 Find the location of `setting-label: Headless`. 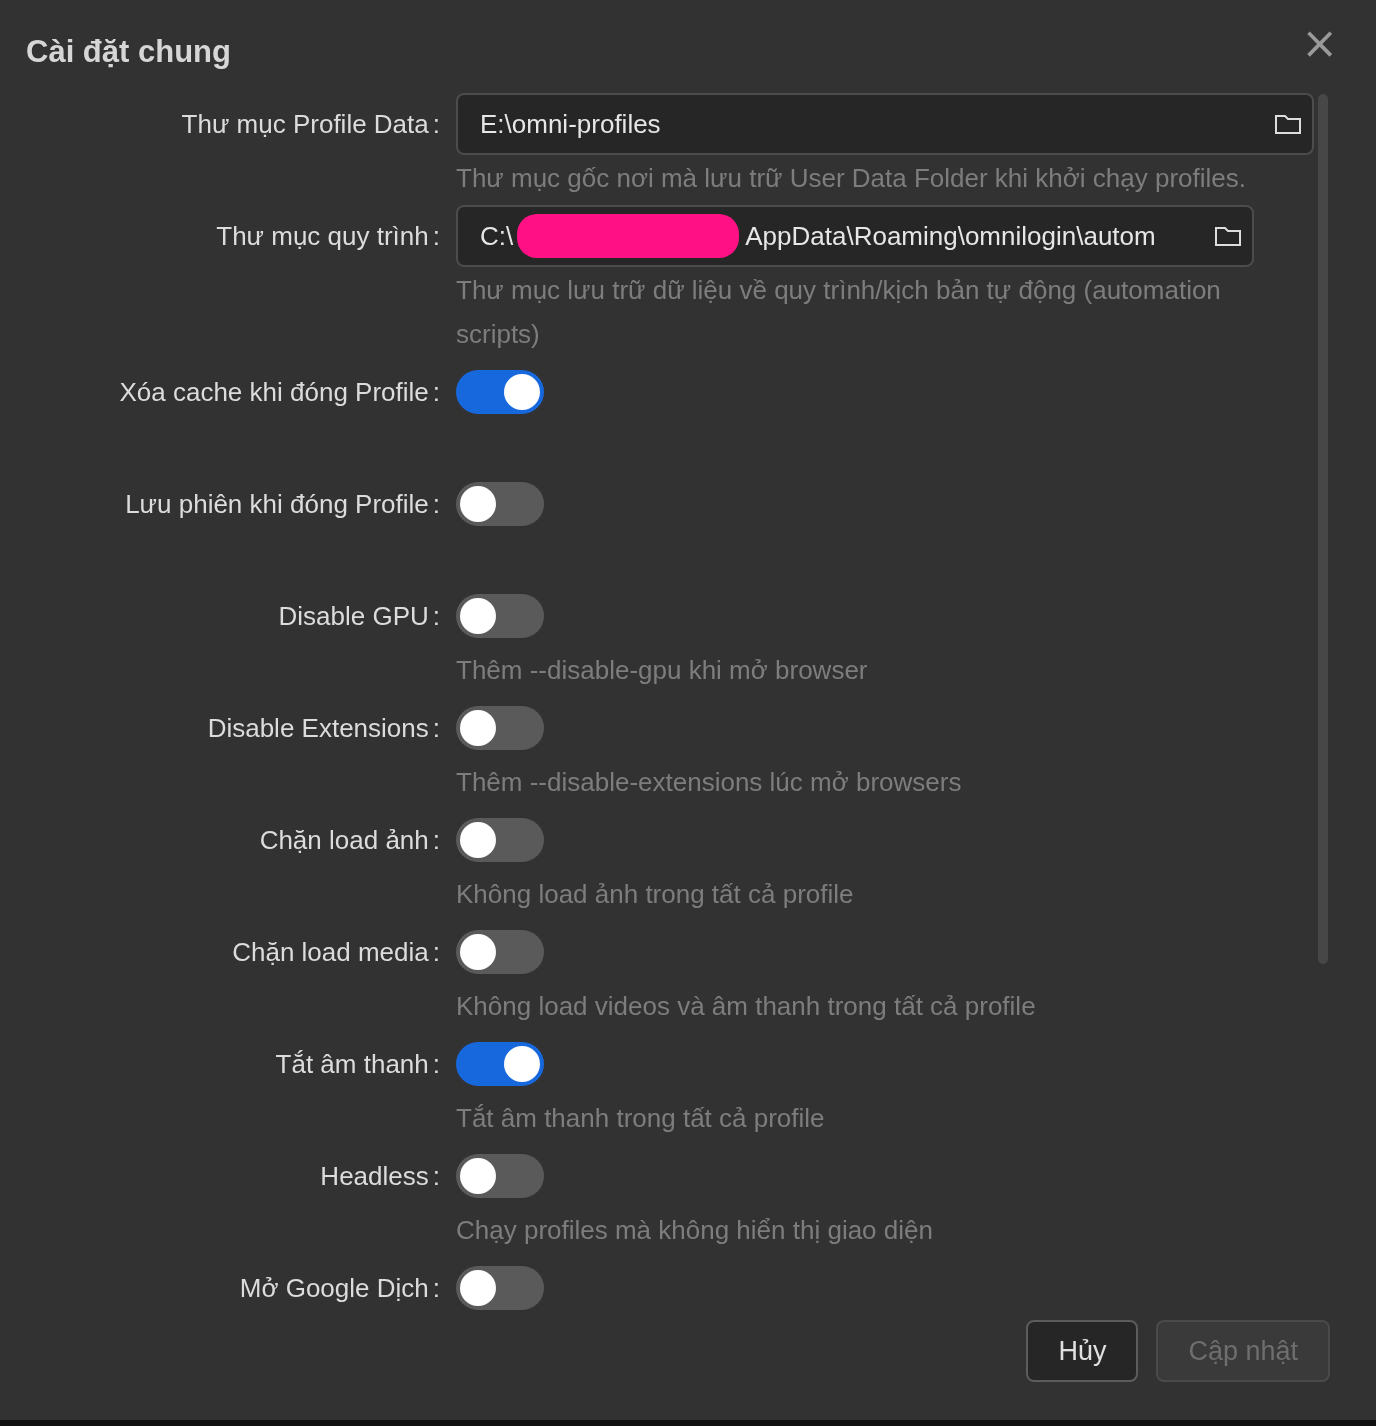

setting-label: Headless is located at coordinates (374, 1176).